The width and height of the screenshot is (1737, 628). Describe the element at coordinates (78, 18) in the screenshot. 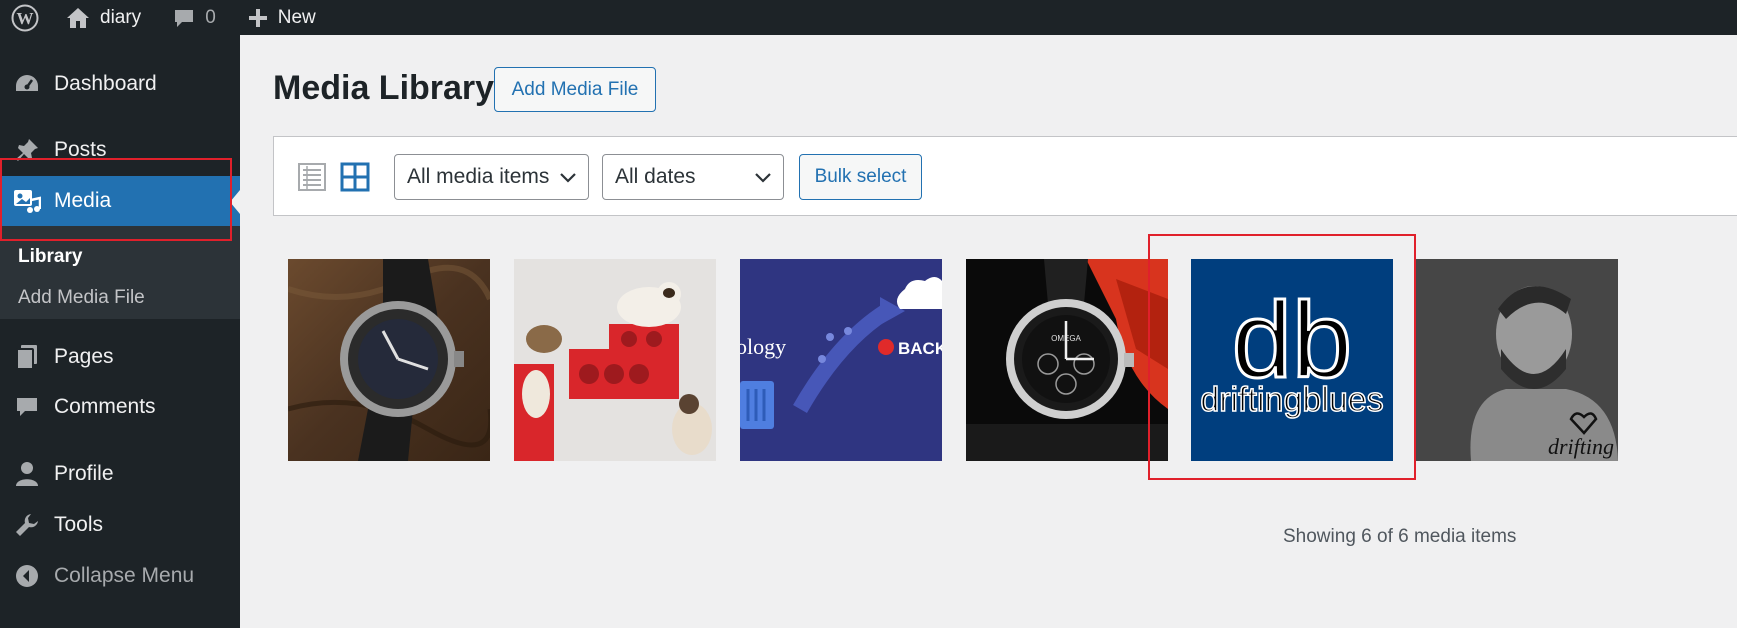

I see `home-icon` at that location.